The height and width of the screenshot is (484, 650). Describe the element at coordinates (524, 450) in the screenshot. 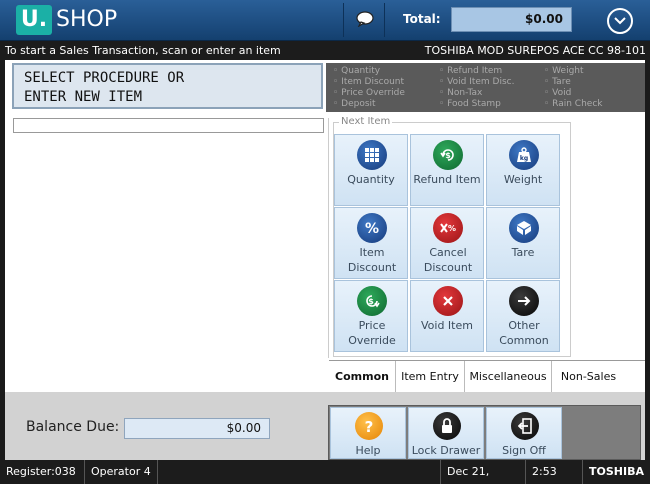

I see `button-label: Sign Off` at that location.